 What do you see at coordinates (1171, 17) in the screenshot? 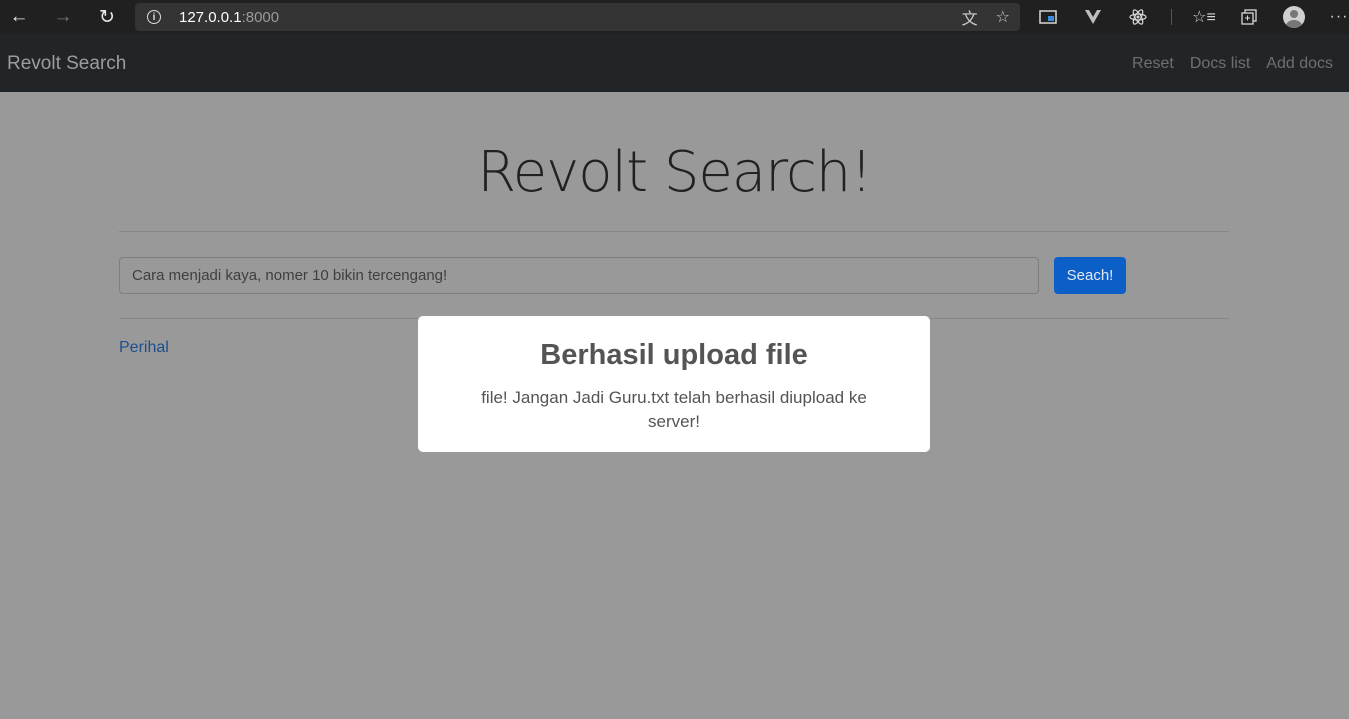
I see `toolbar-separator` at bounding box center [1171, 17].